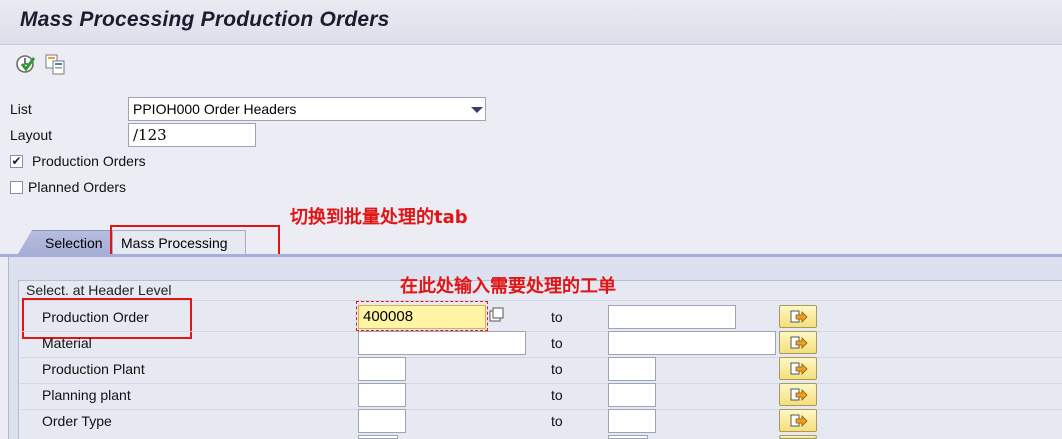 This screenshot has width=1062, height=439. I want to click on production-order-to-input, so click(672, 317).